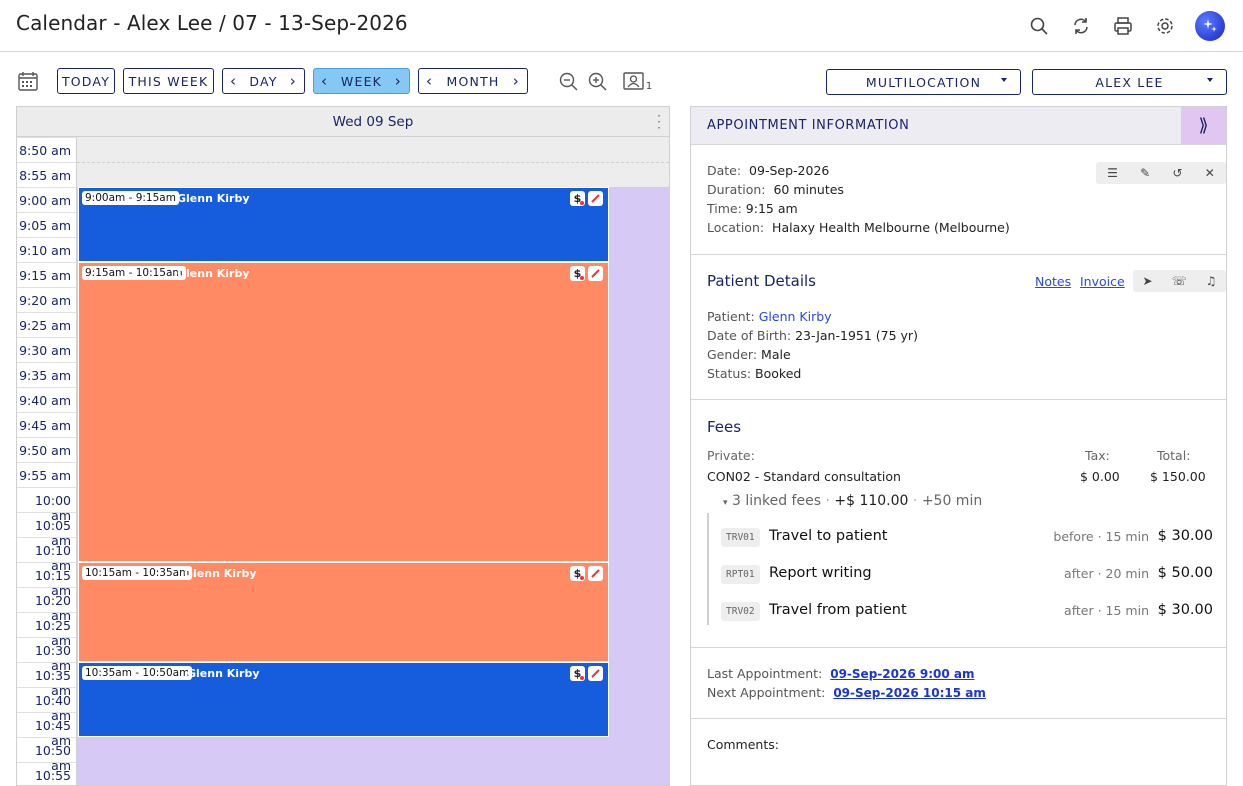 The height and width of the screenshot is (786, 1243). What do you see at coordinates (343, 699) in the screenshot?
I see `appointment-block: 10:35am - 10:50am Glenn Kirby $` at bounding box center [343, 699].